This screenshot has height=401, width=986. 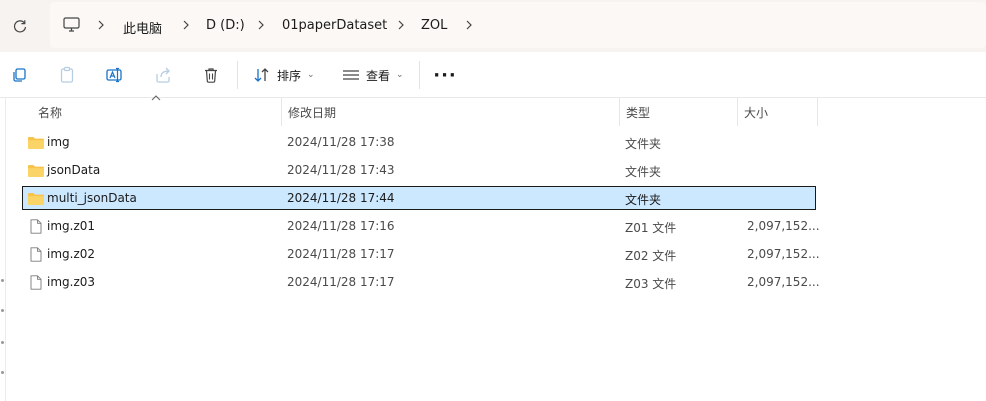 What do you see at coordinates (225, 25) in the screenshot?
I see `breadcrumb-item-drive-d: D (D:)` at bounding box center [225, 25].